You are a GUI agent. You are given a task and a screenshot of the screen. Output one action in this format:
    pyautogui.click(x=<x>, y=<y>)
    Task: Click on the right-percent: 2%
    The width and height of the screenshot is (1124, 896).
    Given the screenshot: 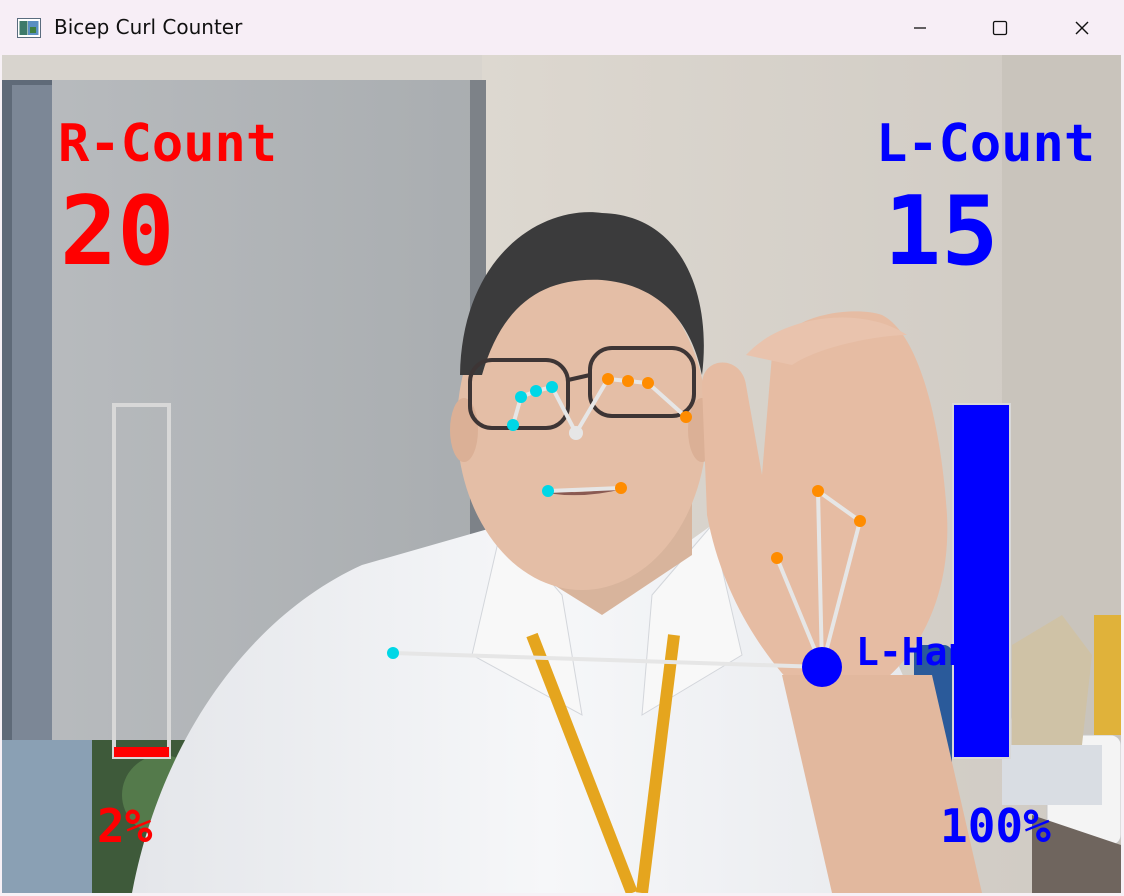 What is the action you would take?
    pyautogui.click(x=125, y=826)
    